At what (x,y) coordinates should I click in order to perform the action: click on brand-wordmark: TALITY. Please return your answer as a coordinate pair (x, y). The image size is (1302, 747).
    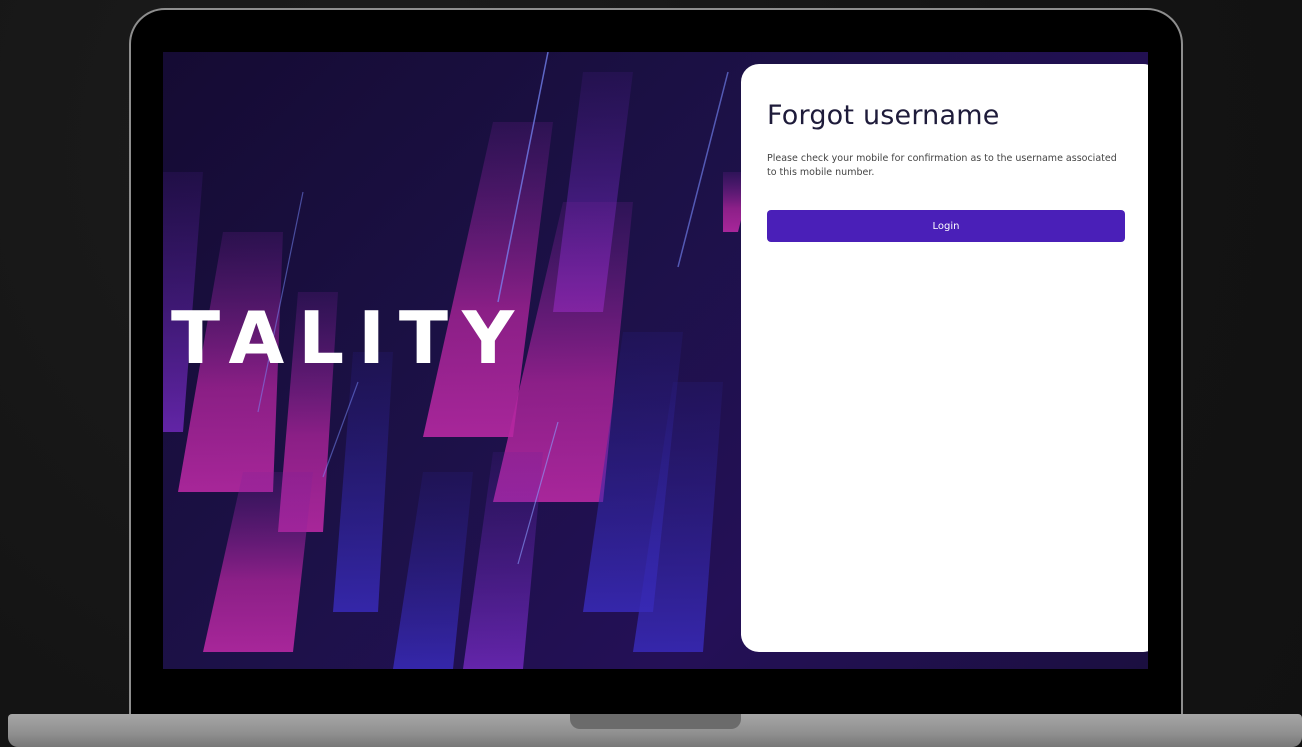
    Looking at the image, I should click on (350, 338).